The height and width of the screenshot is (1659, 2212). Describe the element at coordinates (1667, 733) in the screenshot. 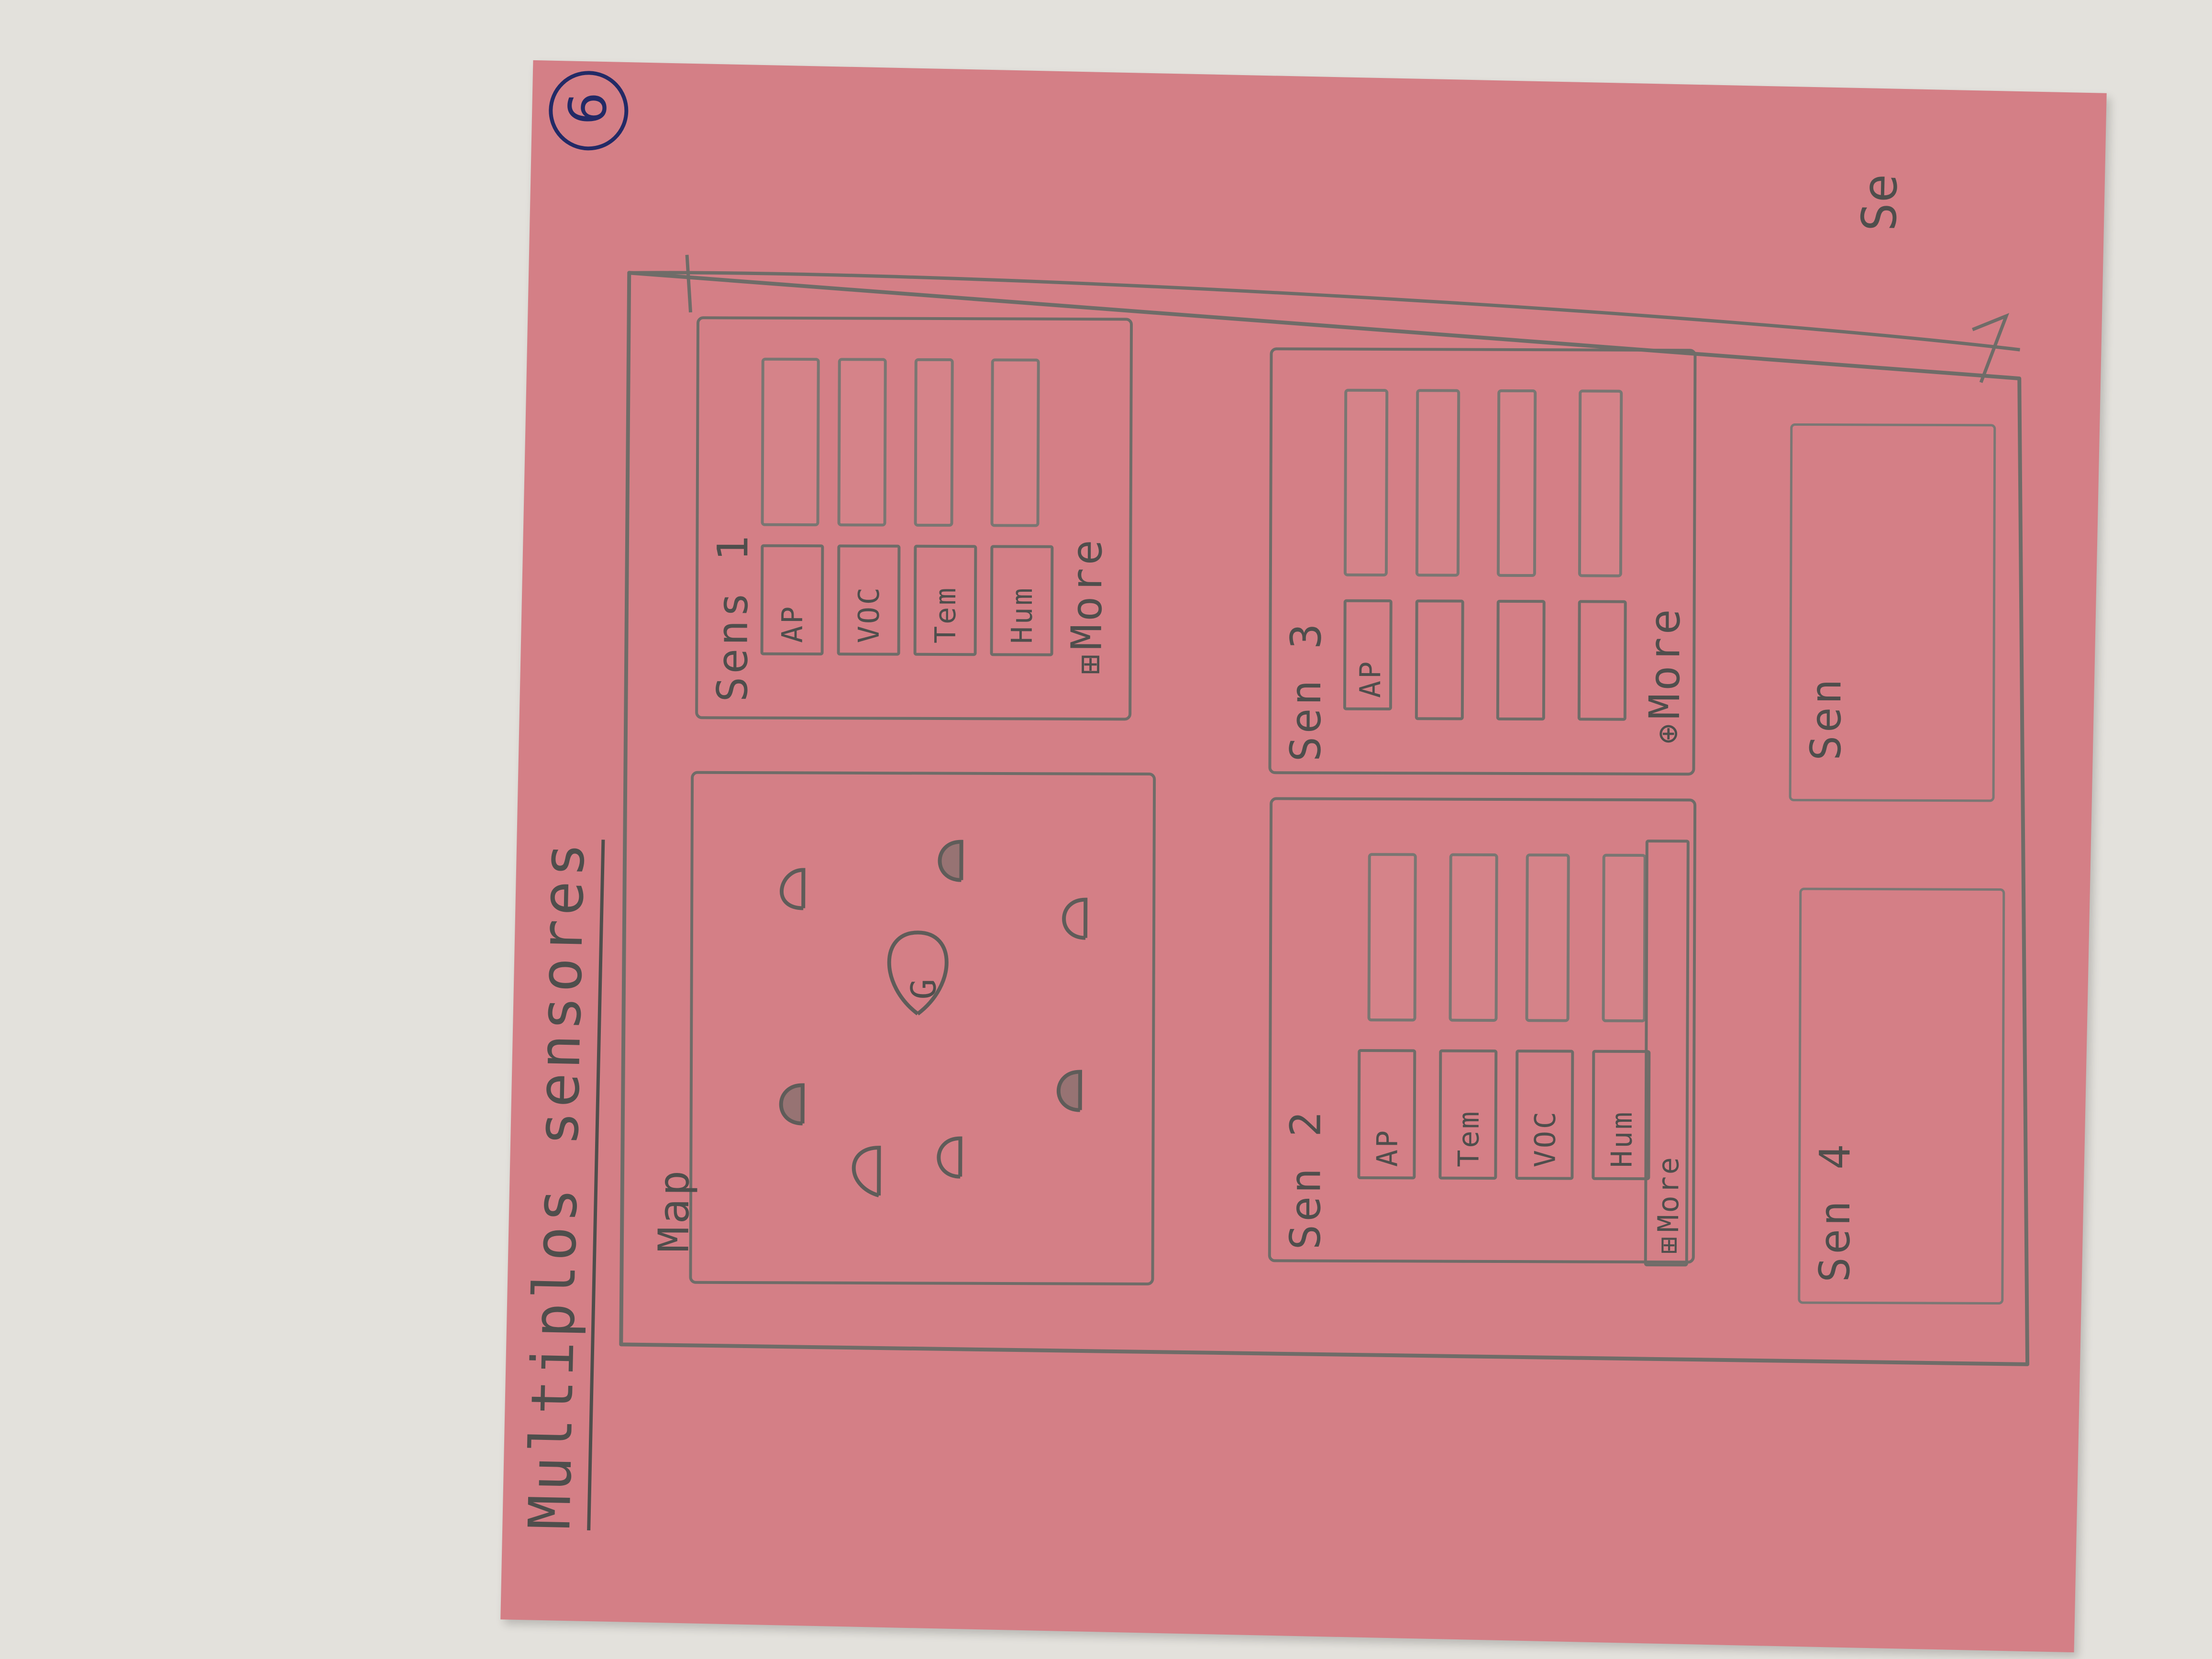

I see `plus-icon: ⊕` at that location.